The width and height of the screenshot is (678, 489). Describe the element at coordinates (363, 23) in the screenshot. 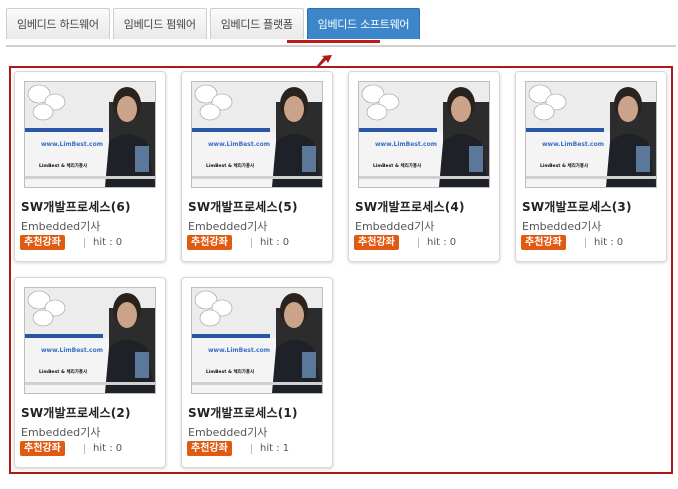

I see `tab-embedded-software: 임베디드 소프트웨어` at that location.